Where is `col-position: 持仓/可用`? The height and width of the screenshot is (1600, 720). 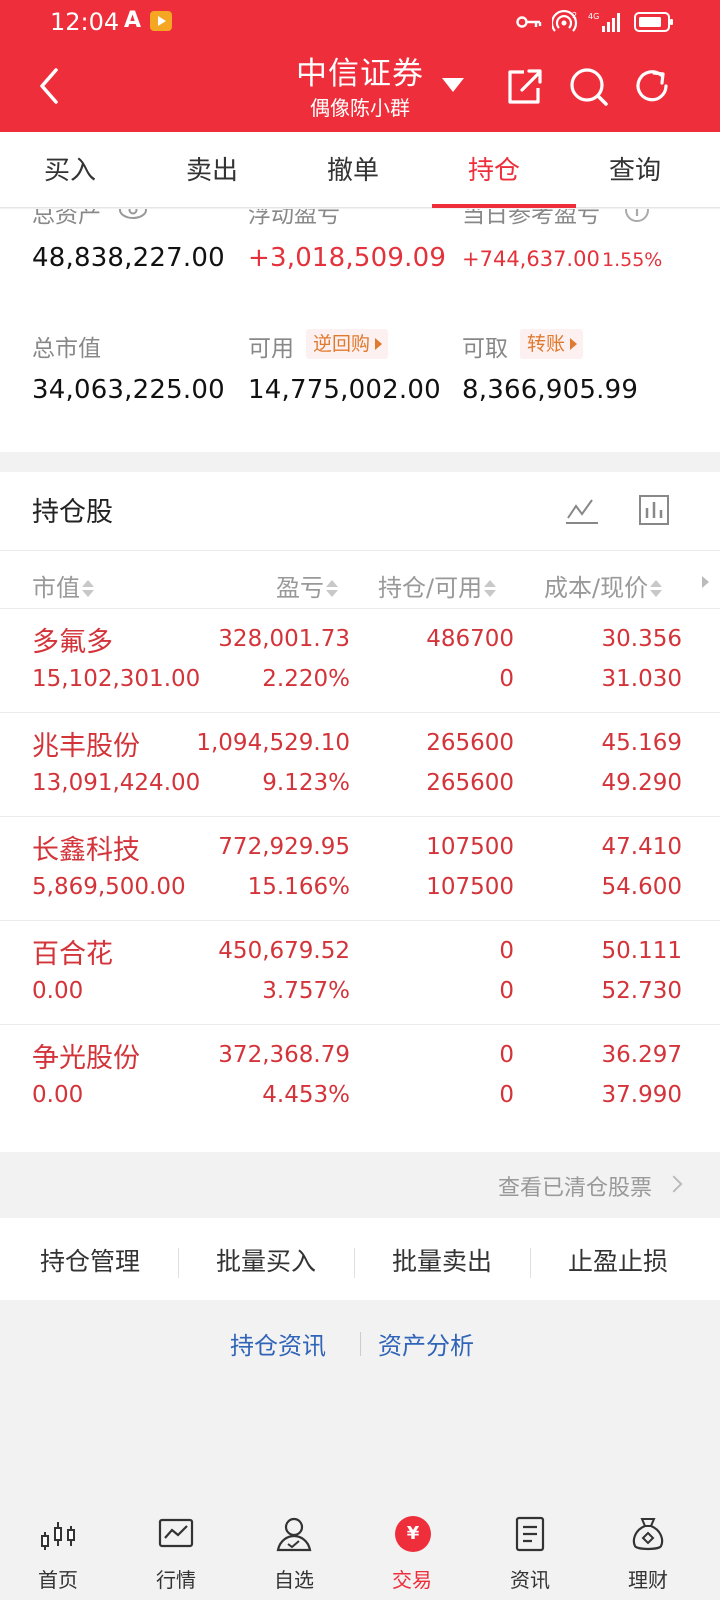
col-position: 持仓/可用 is located at coordinates (437, 585).